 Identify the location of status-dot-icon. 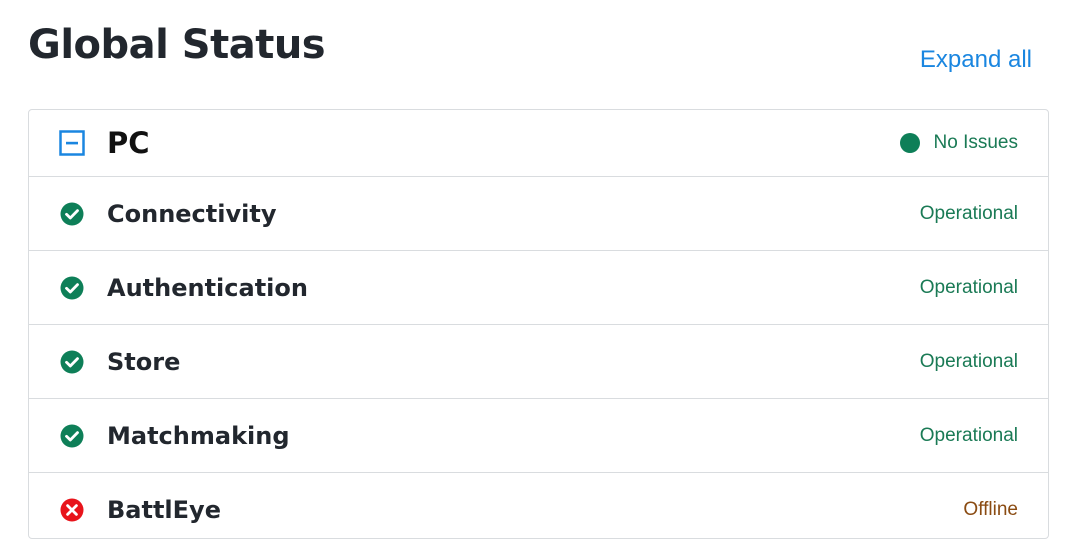
(909, 143).